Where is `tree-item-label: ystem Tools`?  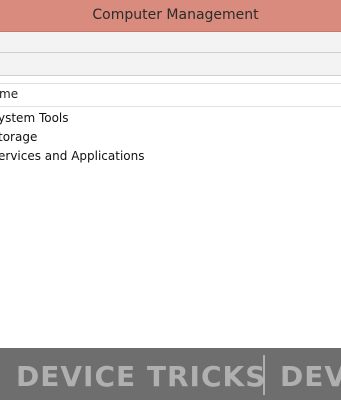 tree-item-label: ystem Tools is located at coordinates (34, 118).